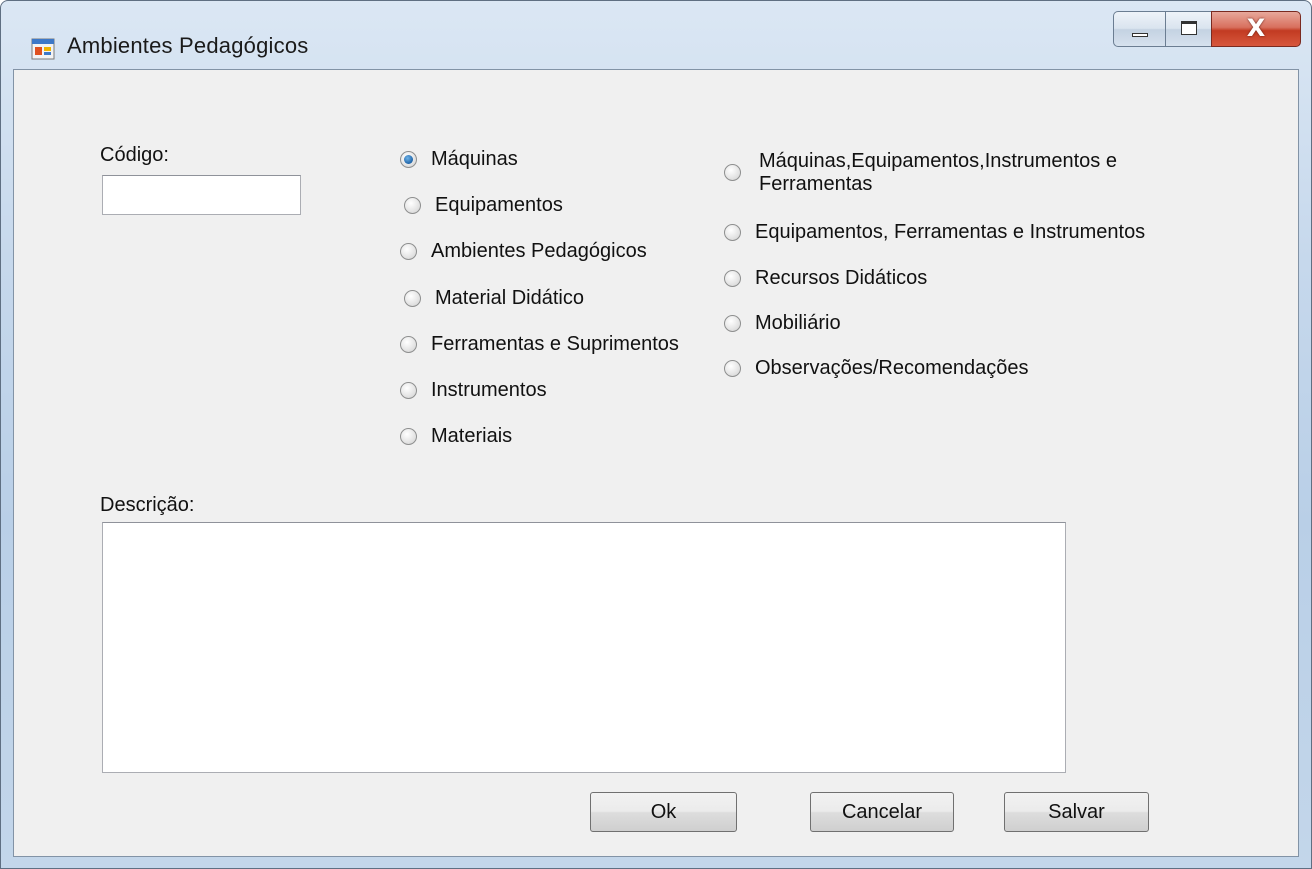 The image size is (1312, 869). I want to click on radio-instrumentos: Instrumentos, so click(473, 390).